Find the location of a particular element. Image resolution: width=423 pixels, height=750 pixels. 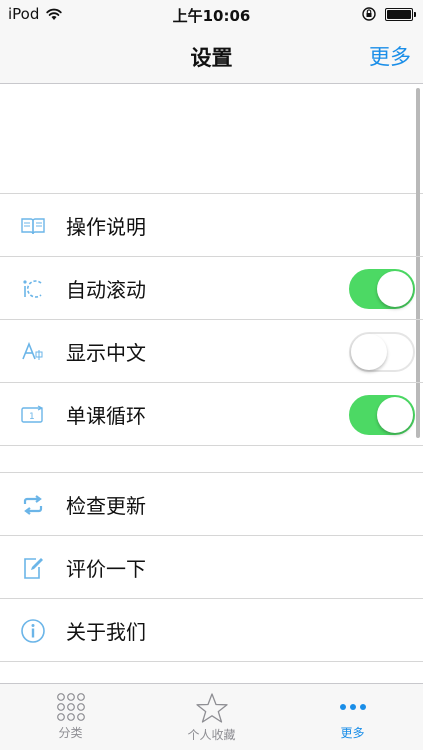

book-icon is located at coordinates (33, 225).